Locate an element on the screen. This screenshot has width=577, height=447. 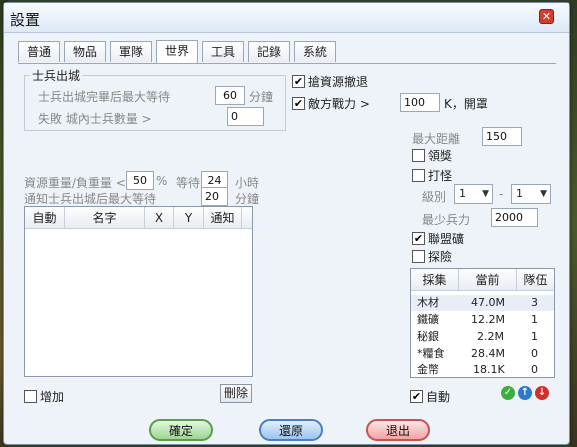
add-label: 增加 is located at coordinates (52, 397).